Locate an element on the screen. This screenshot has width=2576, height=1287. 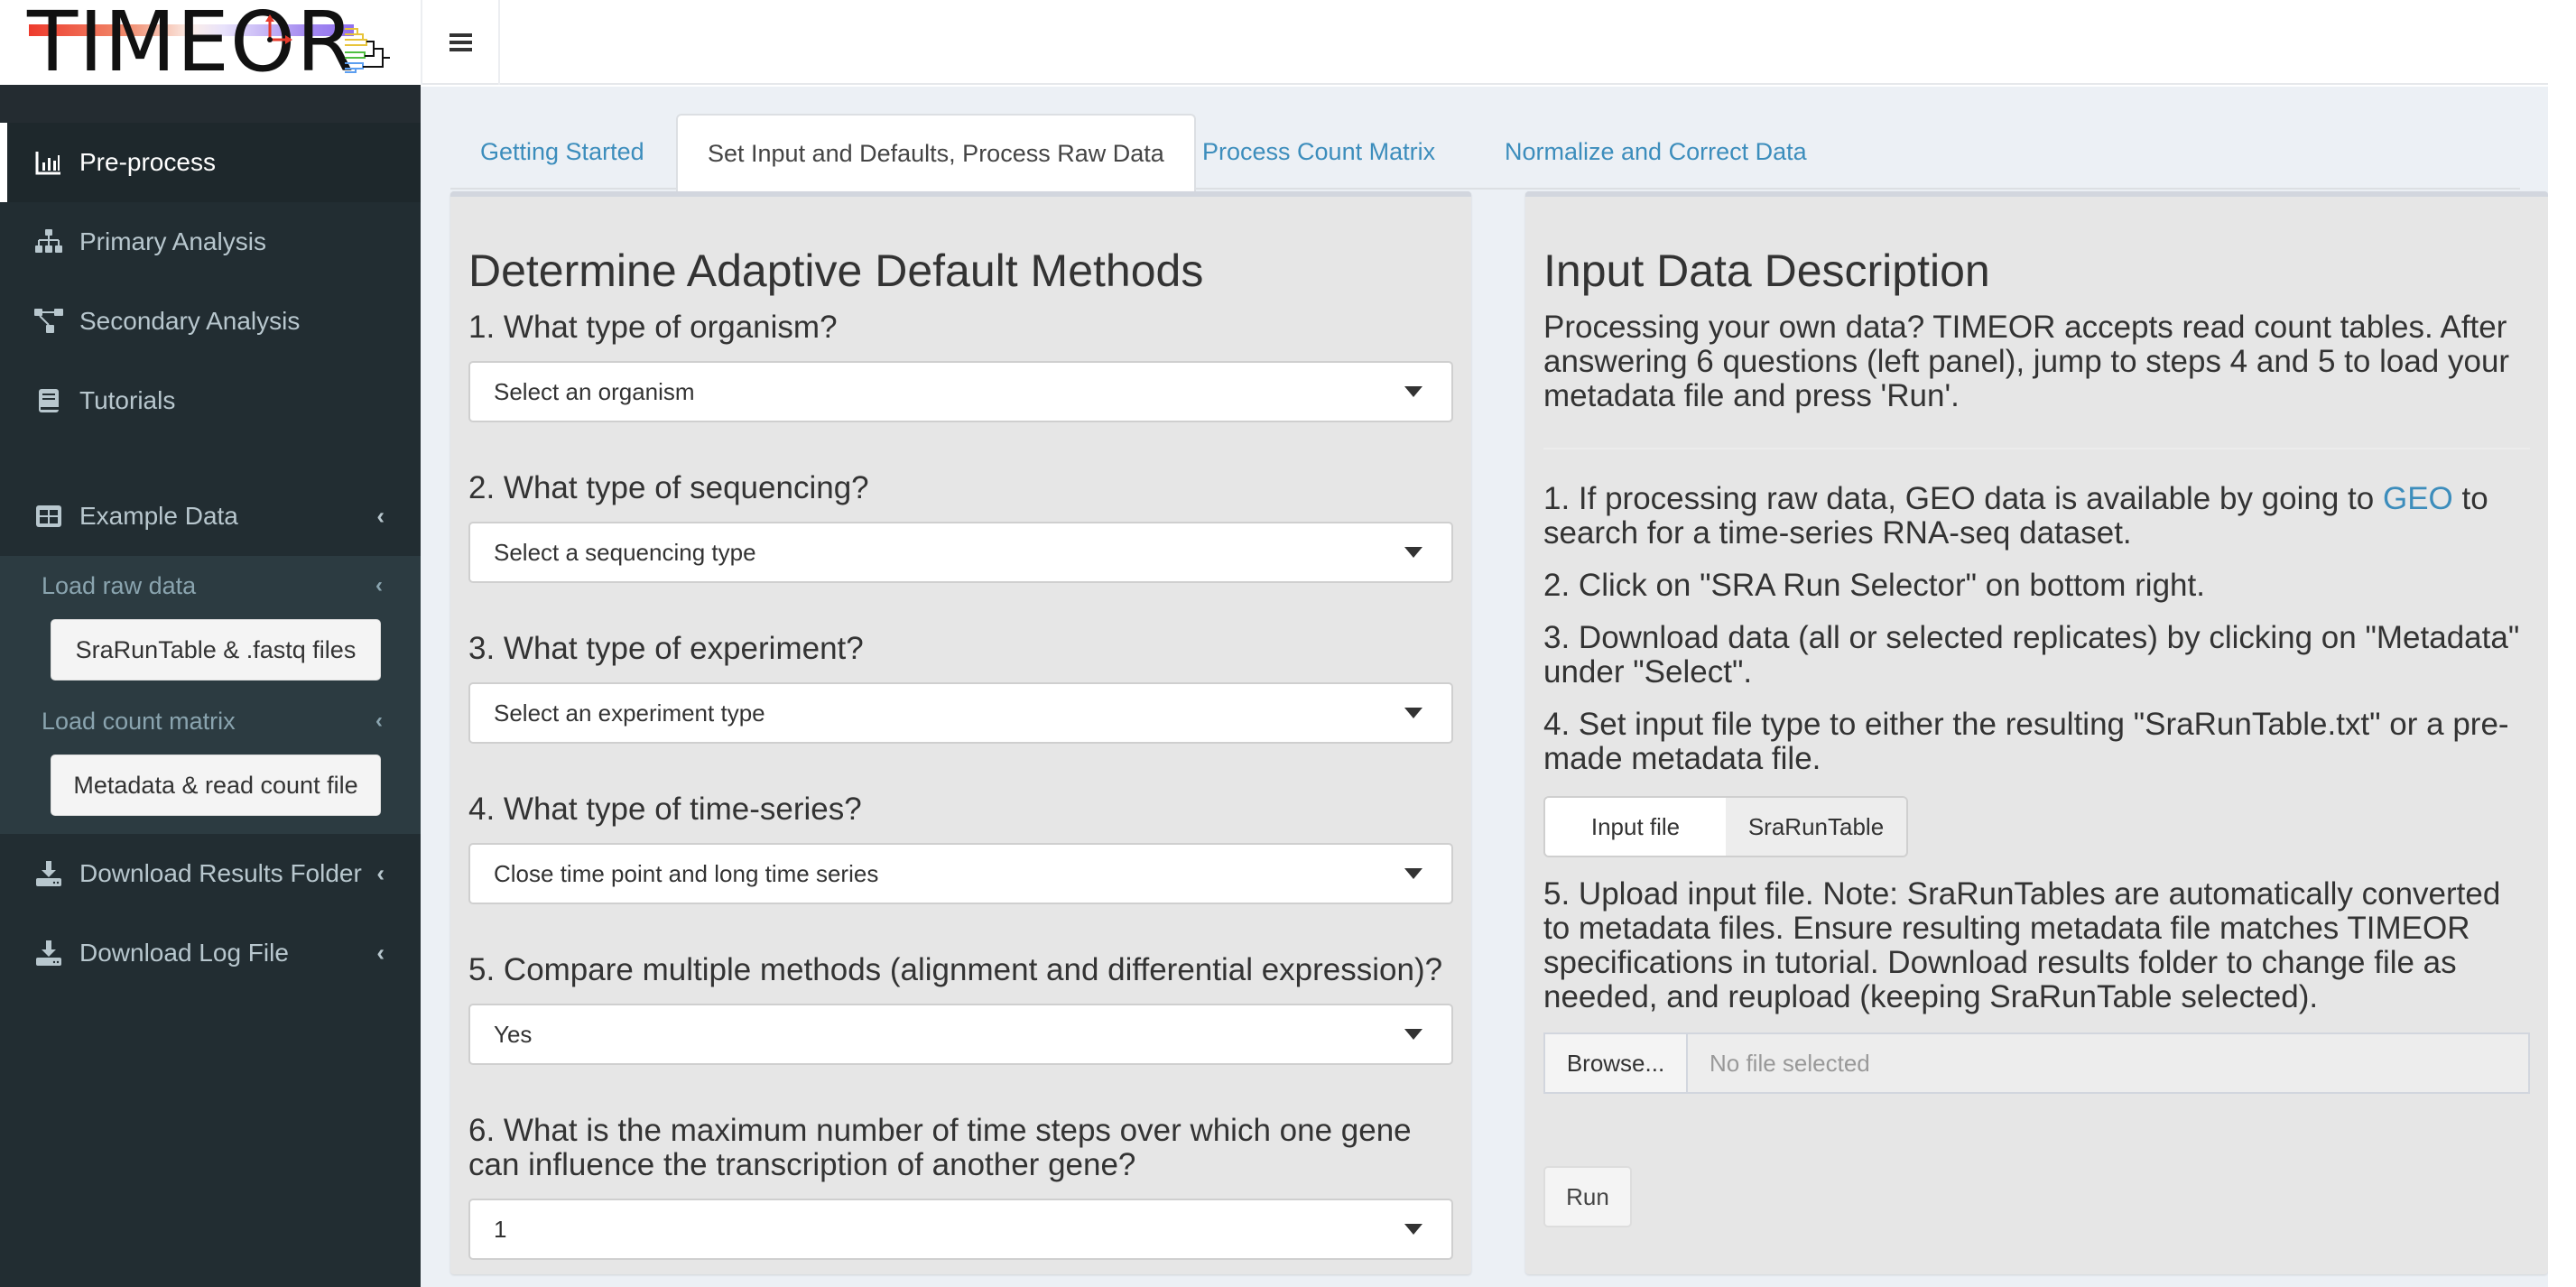
input-file-option: Input file is located at coordinates (1635, 827).